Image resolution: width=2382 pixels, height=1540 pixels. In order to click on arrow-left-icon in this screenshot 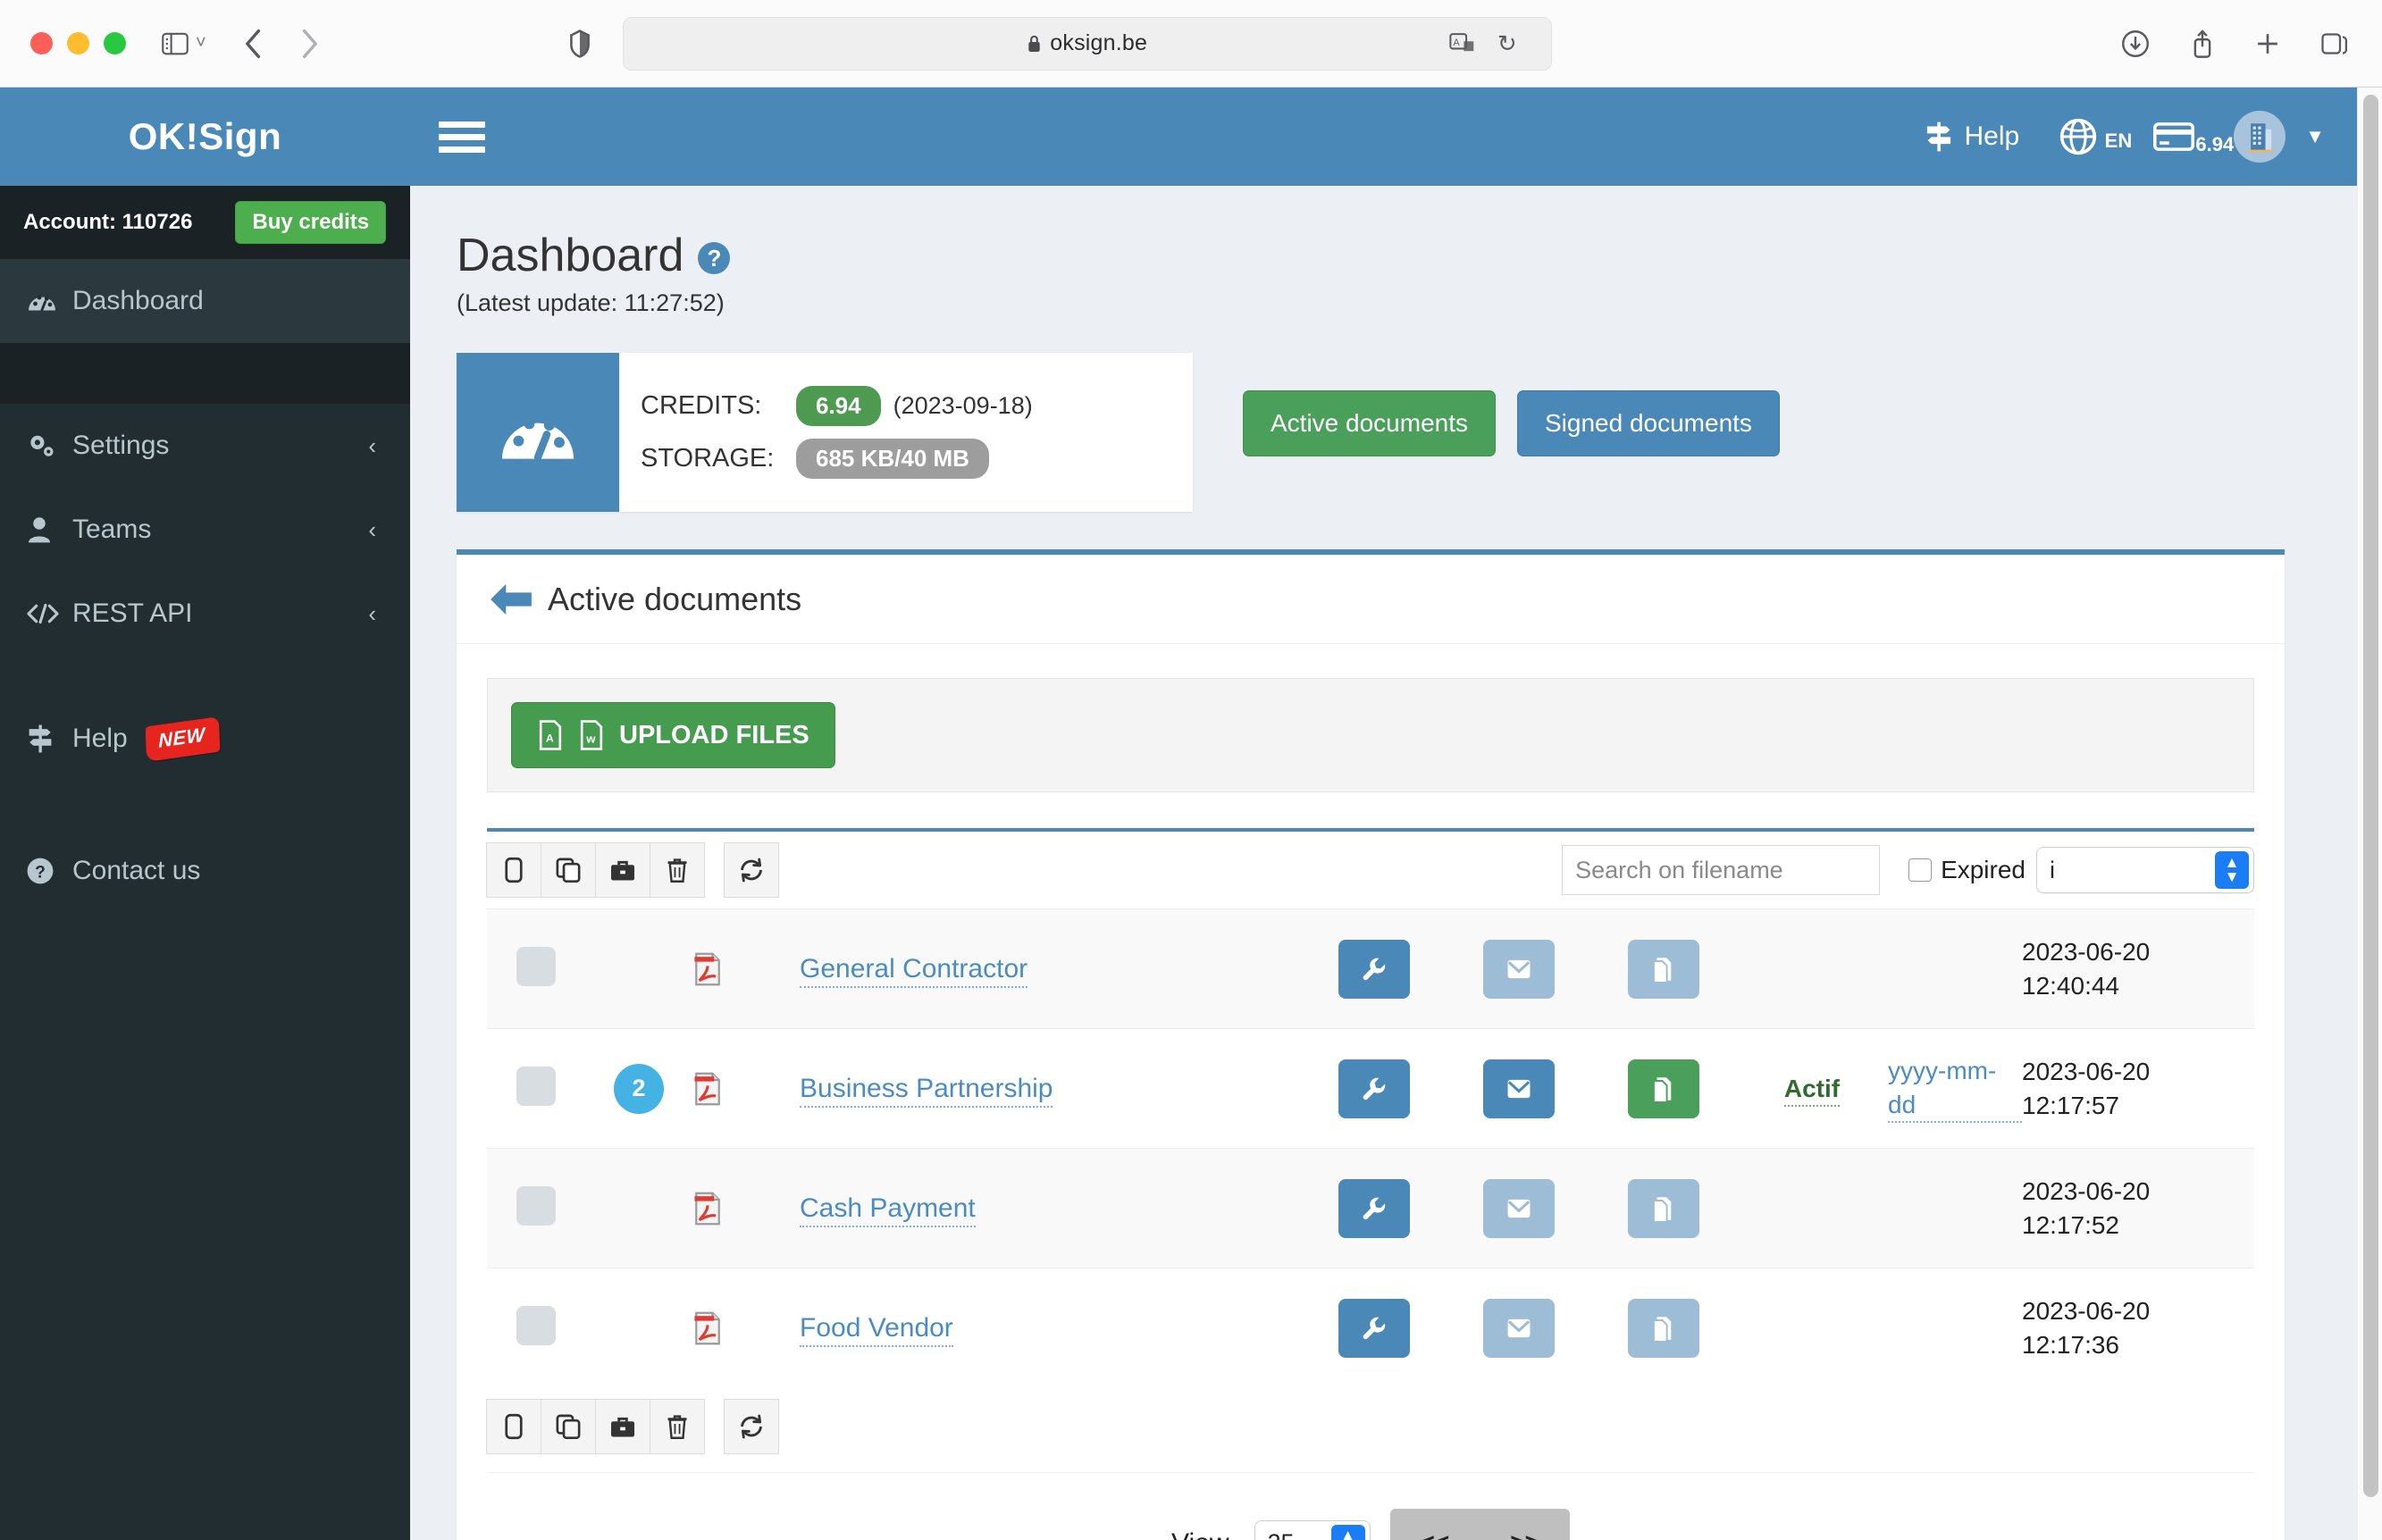, I will do `click(511, 600)`.